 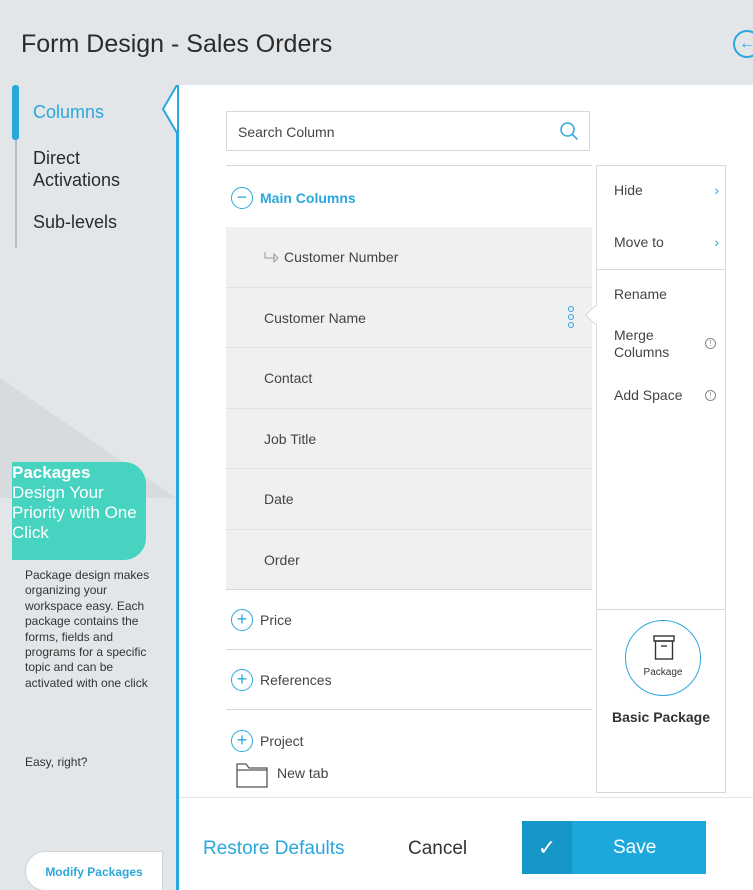 What do you see at coordinates (169, 109) in the screenshot?
I see `nav-pointer` at bounding box center [169, 109].